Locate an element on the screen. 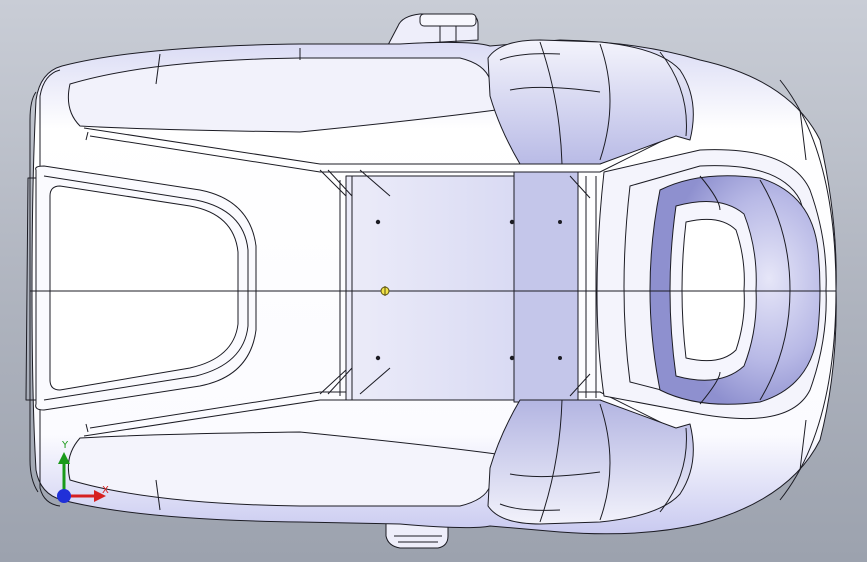 Image resolution: width=867 pixels, height=562 pixels. seat-front-section is located at coordinates (546, 287).